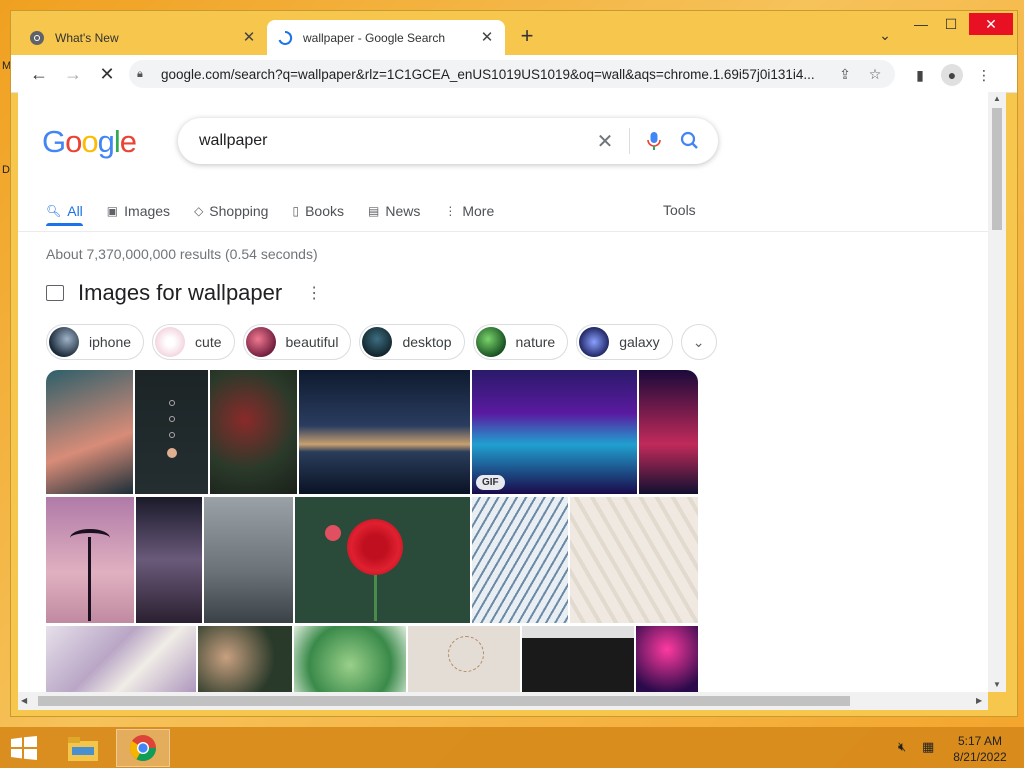  I want to click on active-tab-indicator, so click(64, 224).